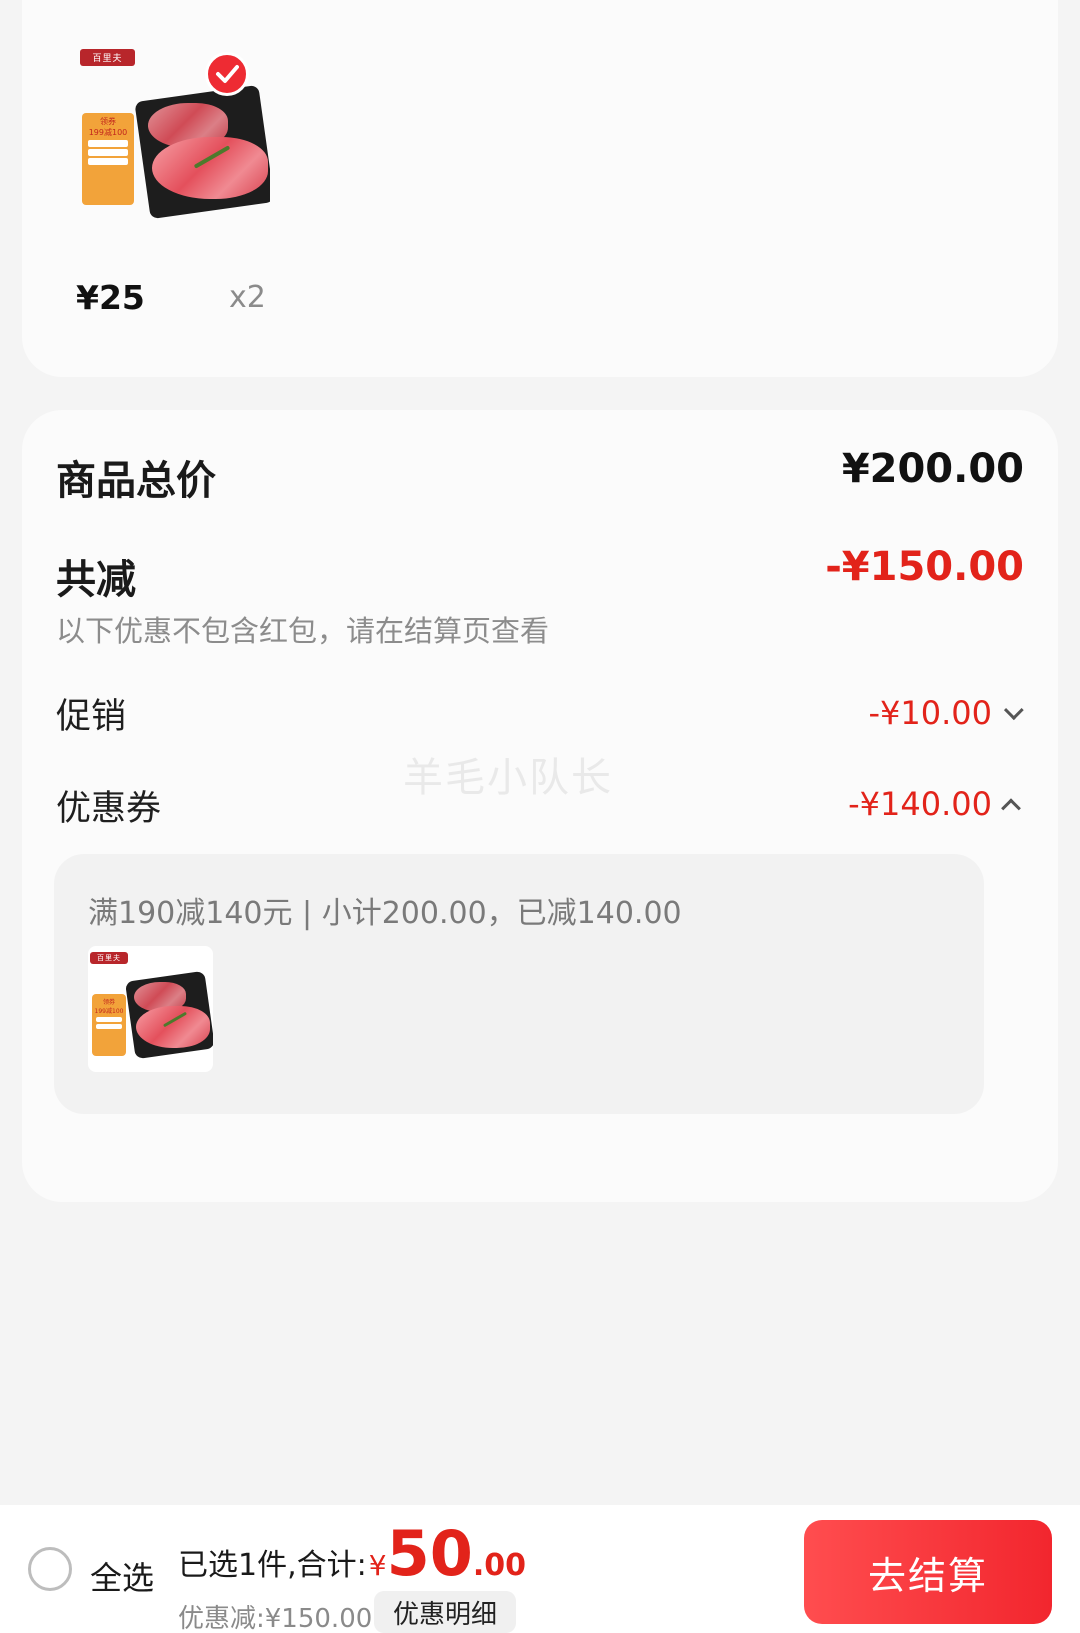 The height and width of the screenshot is (1633, 1080). What do you see at coordinates (96, 580) in the screenshot?
I see `total-reduction-label: 共减` at bounding box center [96, 580].